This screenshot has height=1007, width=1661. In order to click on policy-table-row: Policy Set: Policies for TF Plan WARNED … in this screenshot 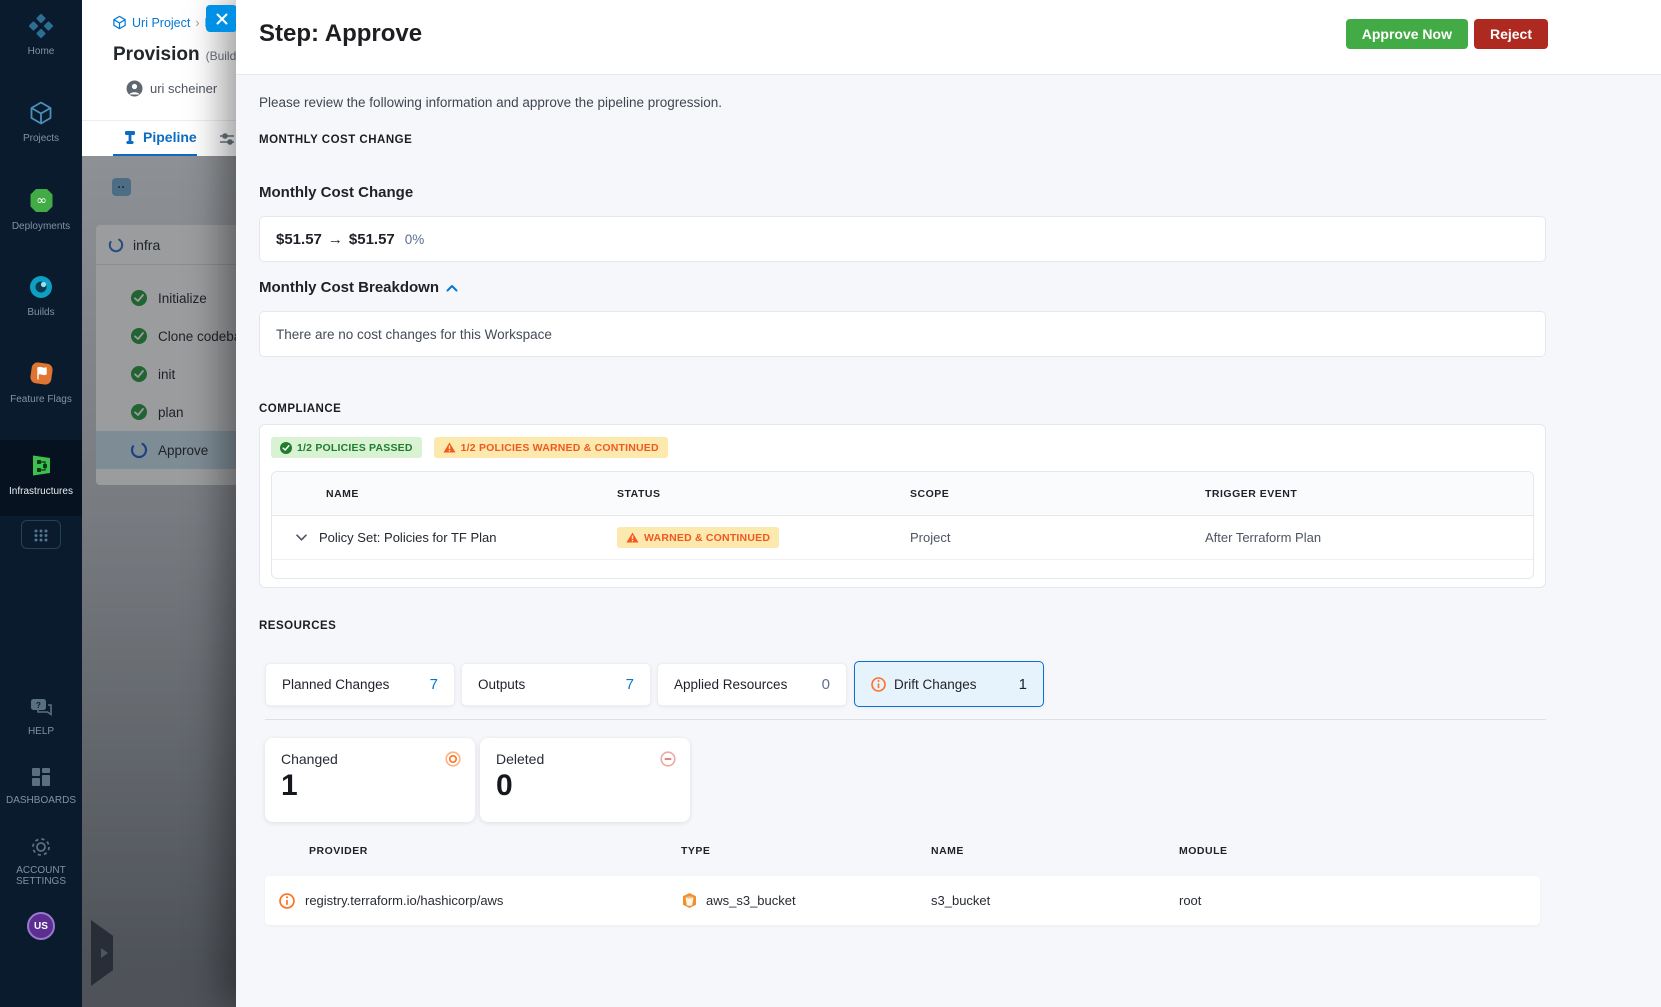, I will do `click(902, 538)`.